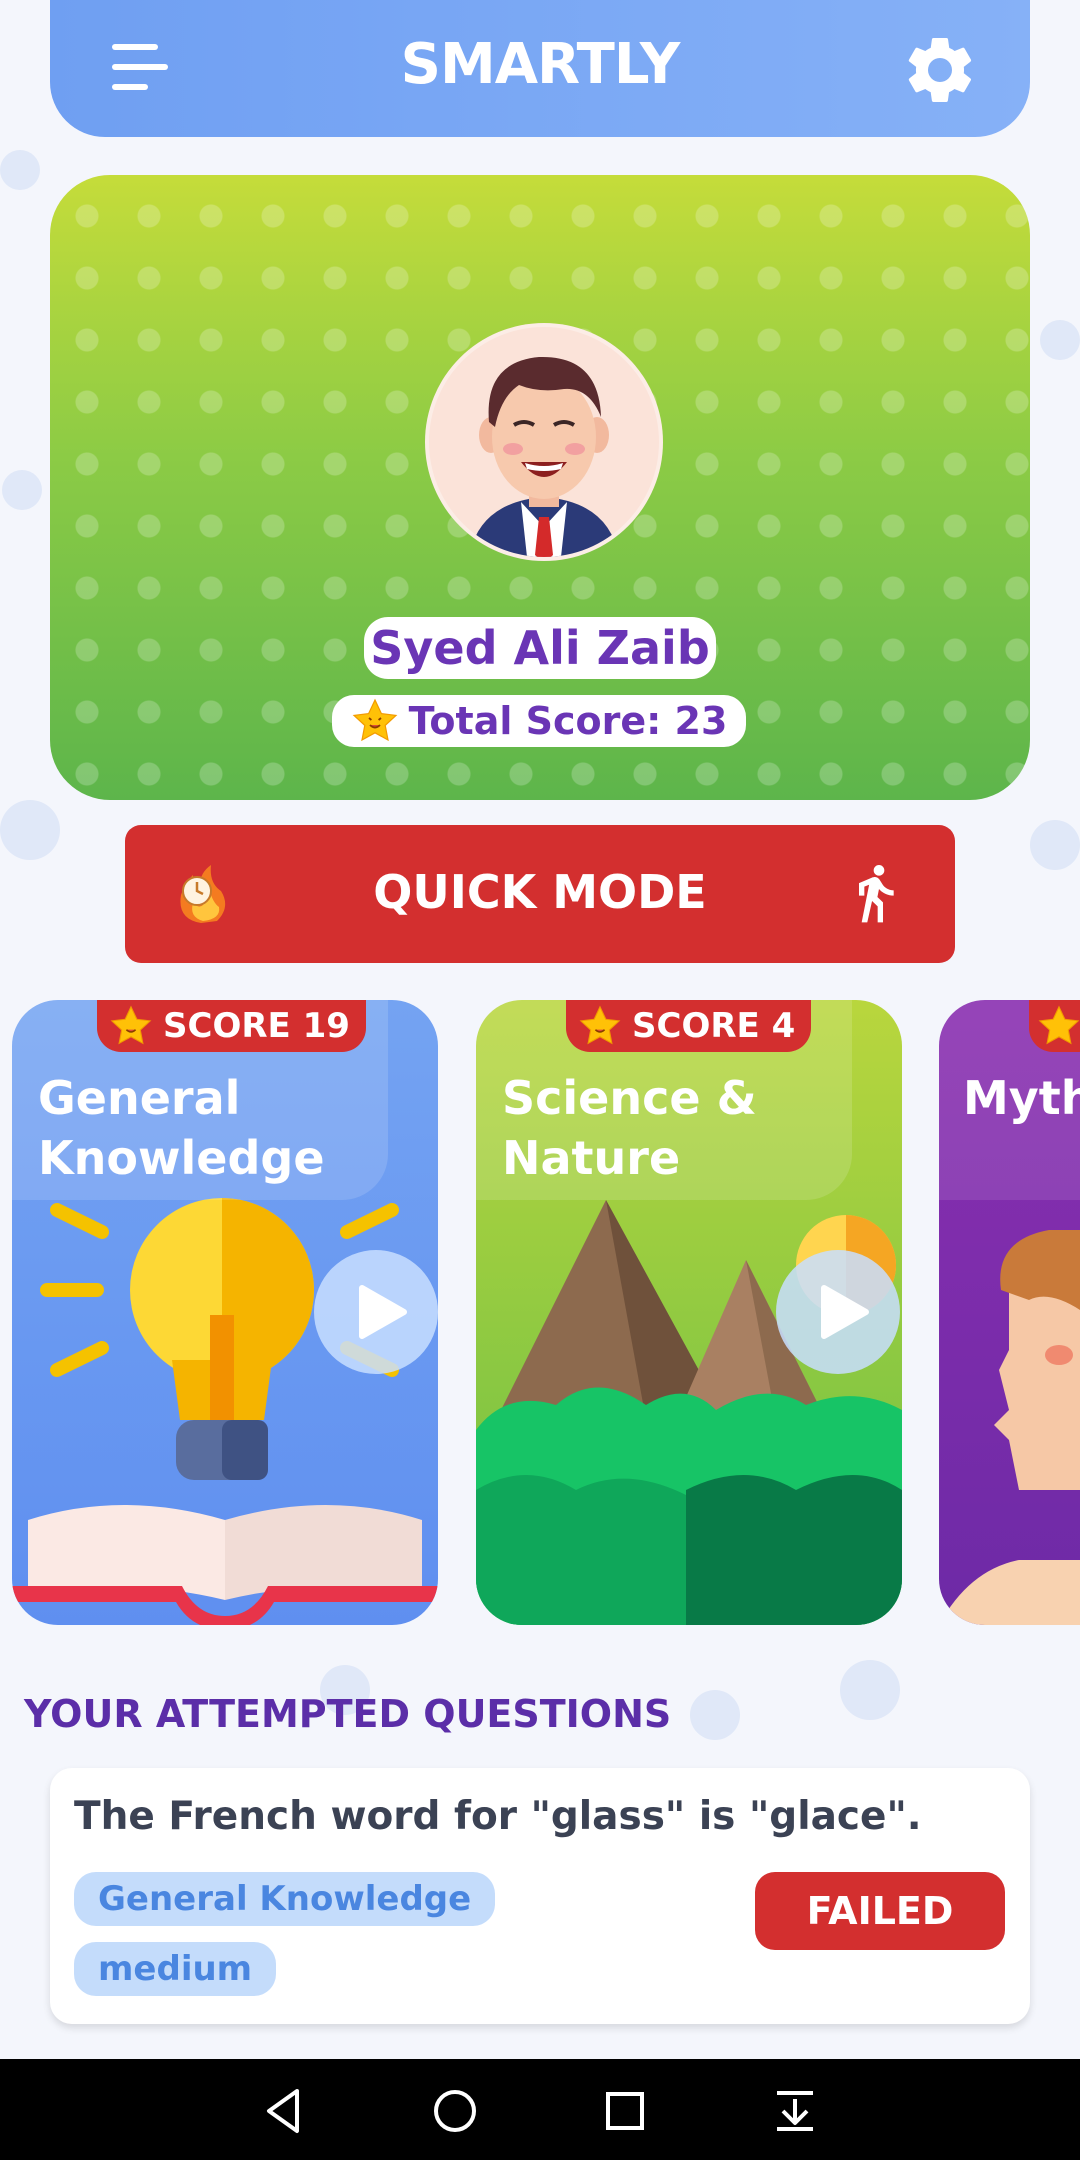  I want to click on card-score-label: SCORE 19, so click(256, 1026).